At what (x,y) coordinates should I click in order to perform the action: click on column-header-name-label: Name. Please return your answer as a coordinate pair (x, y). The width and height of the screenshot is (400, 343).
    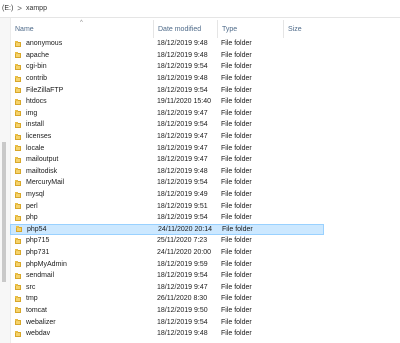
    Looking at the image, I should click on (24, 29).